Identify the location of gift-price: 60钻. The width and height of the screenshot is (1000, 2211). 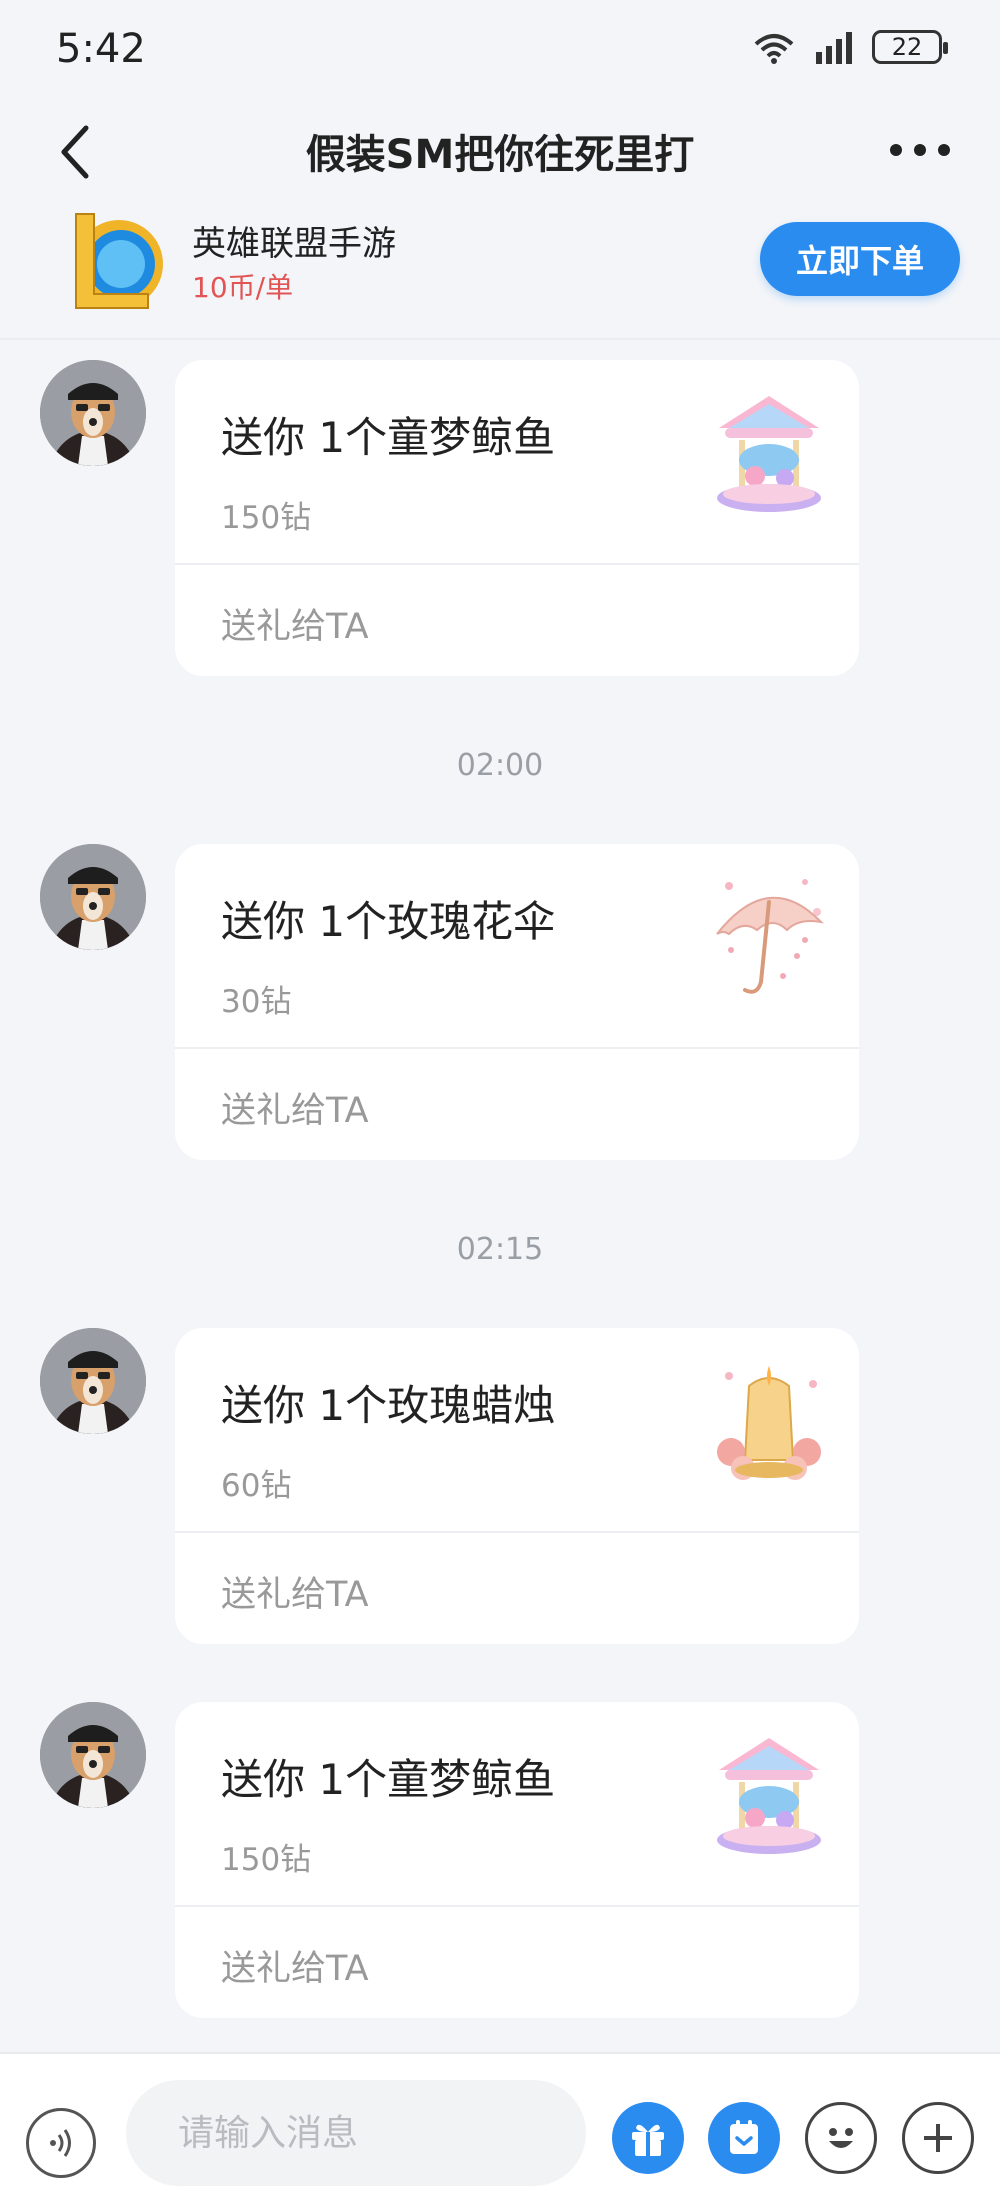
(256, 1486).